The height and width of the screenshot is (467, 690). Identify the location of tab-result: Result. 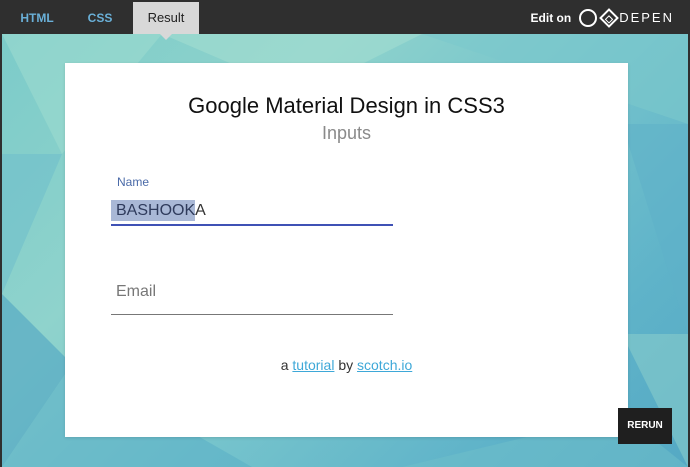
(166, 18).